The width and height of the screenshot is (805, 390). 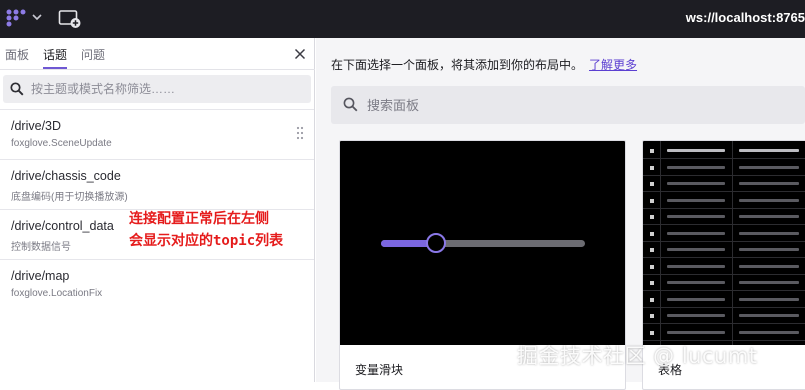 I want to click on topic-filter, so click(x=157, y=89).